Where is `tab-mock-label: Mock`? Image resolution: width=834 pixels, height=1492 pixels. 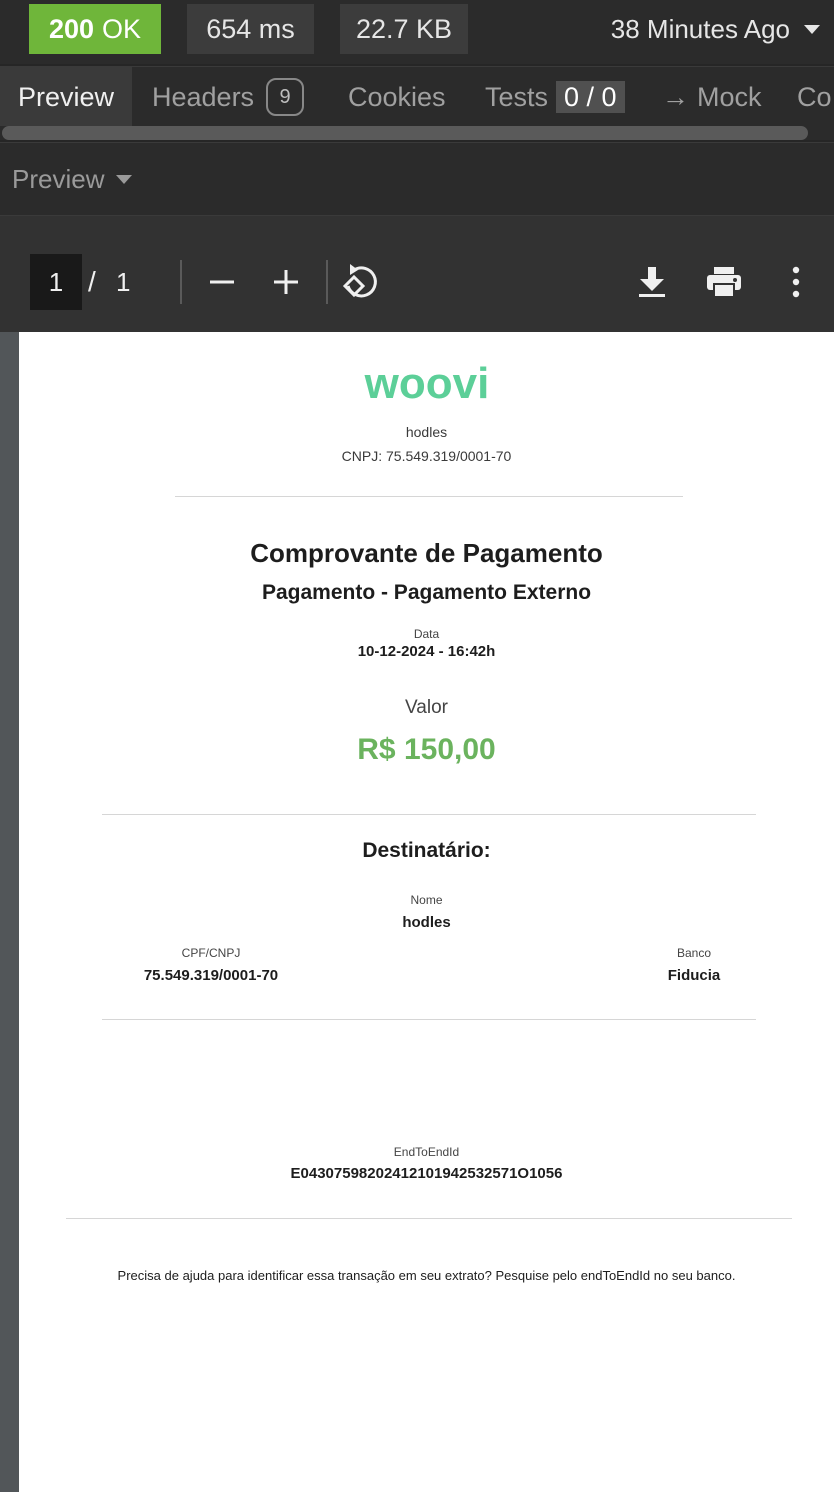 tab-mock-label: Mock is located at coordinates (729, 96).